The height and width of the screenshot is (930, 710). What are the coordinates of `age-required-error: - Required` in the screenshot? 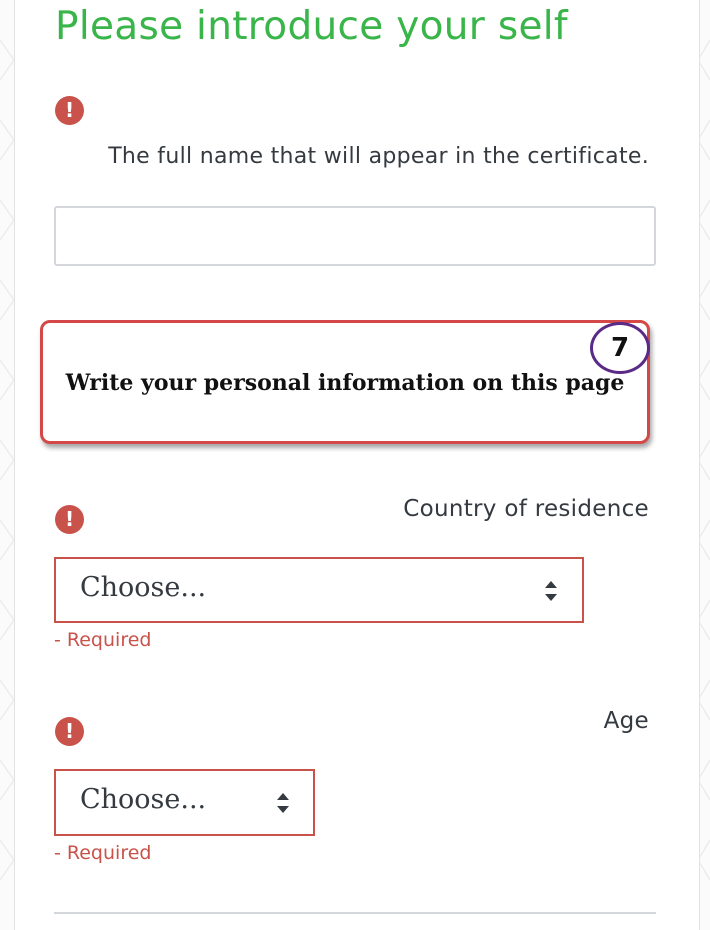 It's located at (103, 853).